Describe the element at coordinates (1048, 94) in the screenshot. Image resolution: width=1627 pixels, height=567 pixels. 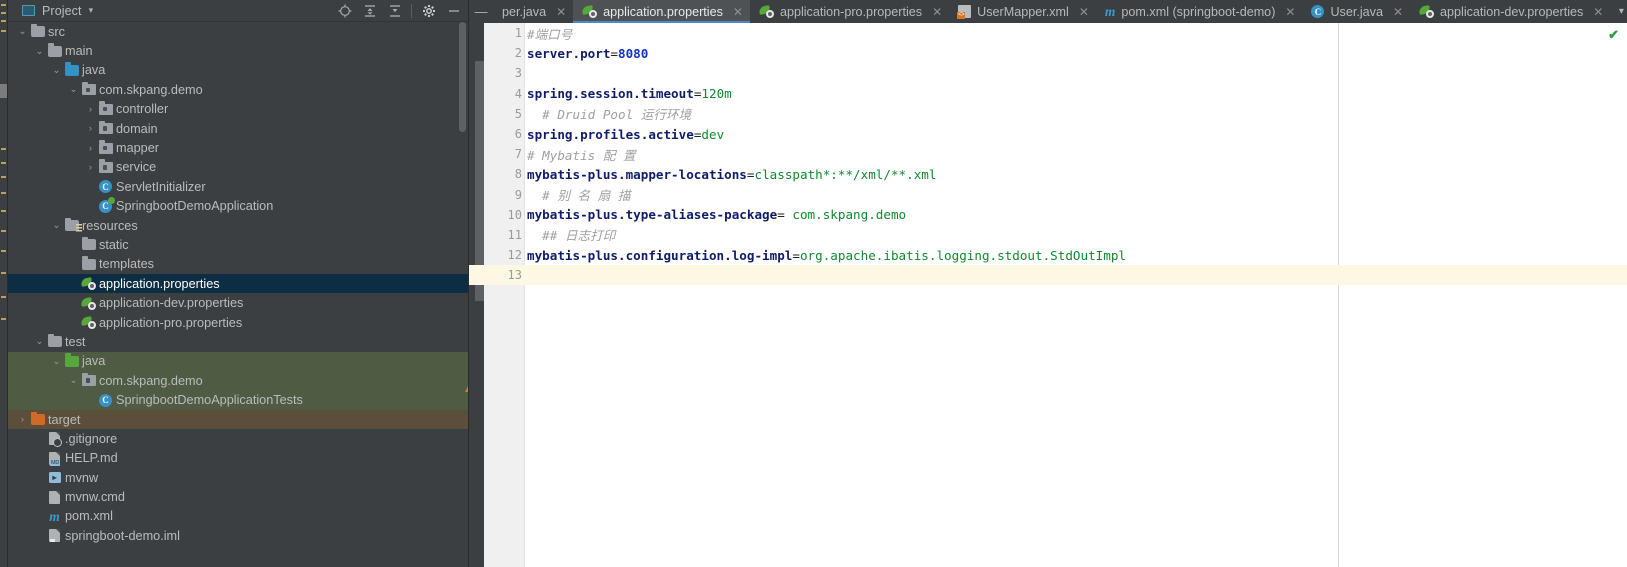
I see `code-line-4: 4 spring.session.timeout=120m` at that location.